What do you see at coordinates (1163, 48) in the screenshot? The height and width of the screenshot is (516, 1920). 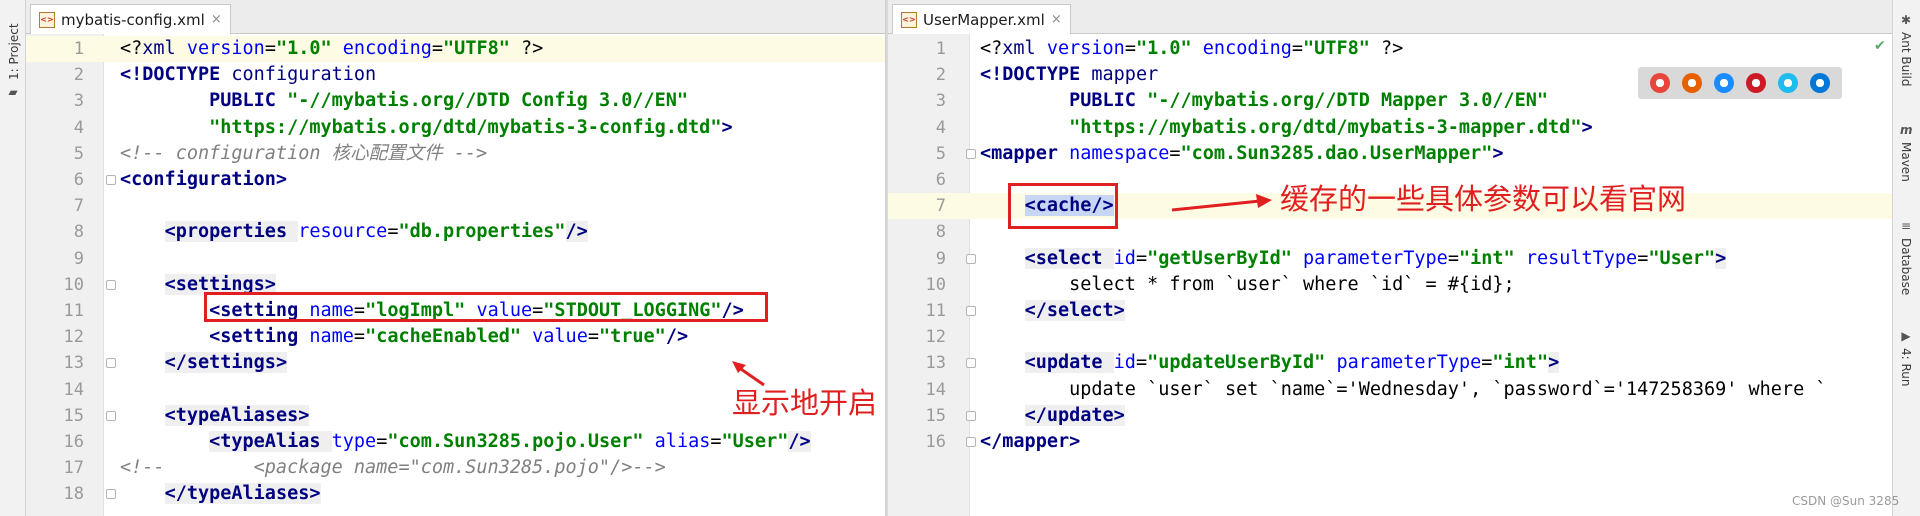 I see `code-token: "1.0"` at bounding box center [1163, 48].